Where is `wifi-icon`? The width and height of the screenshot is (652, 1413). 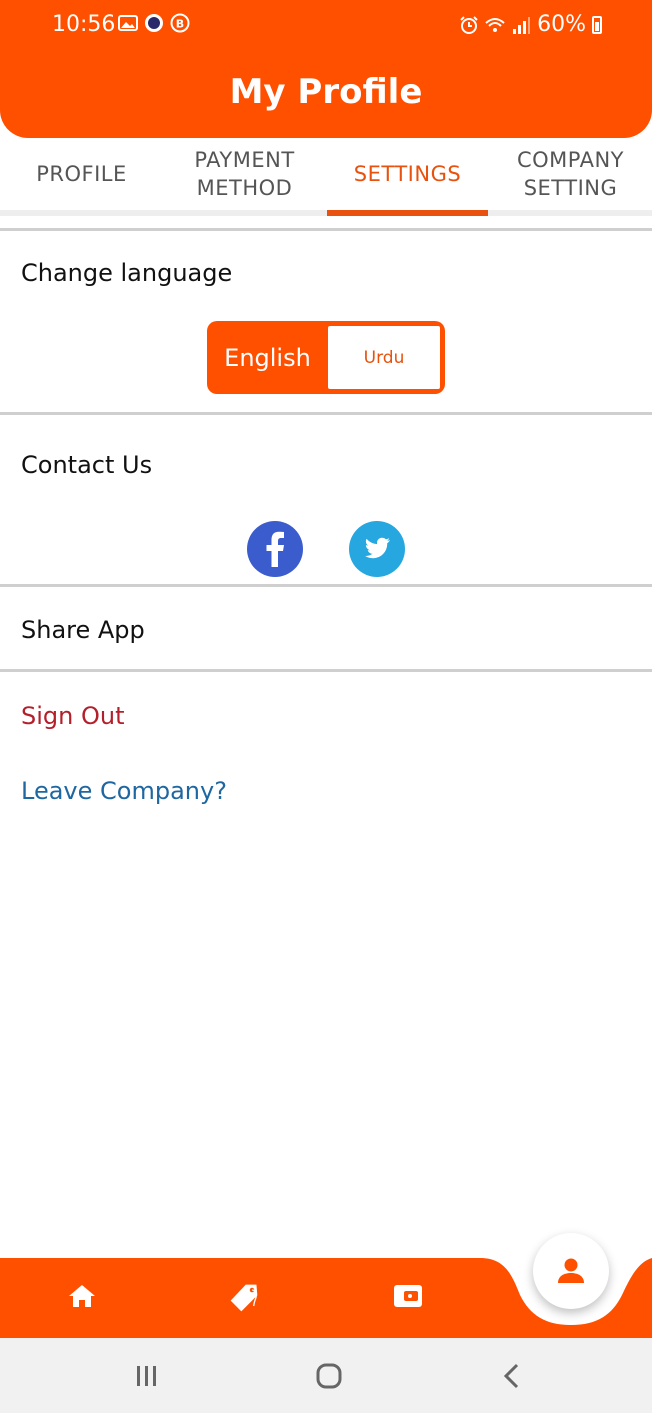 wifi-icon is located at coordinates (495, 24).